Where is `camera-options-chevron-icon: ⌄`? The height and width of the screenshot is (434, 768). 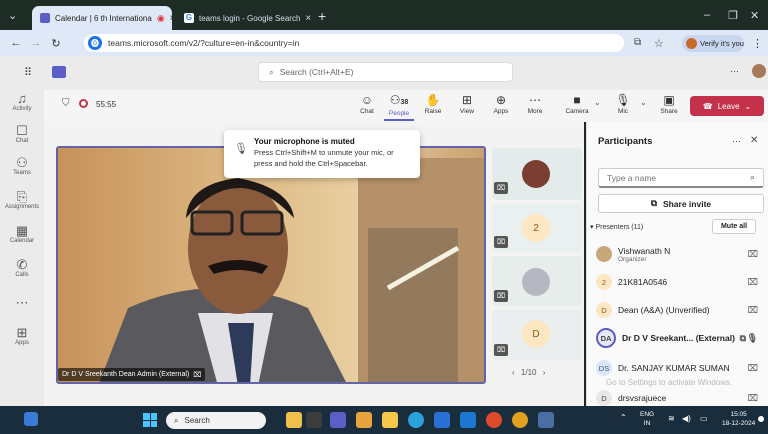
camera-options-chevron-icon: ⌄ is located at coordinates (597, 102).